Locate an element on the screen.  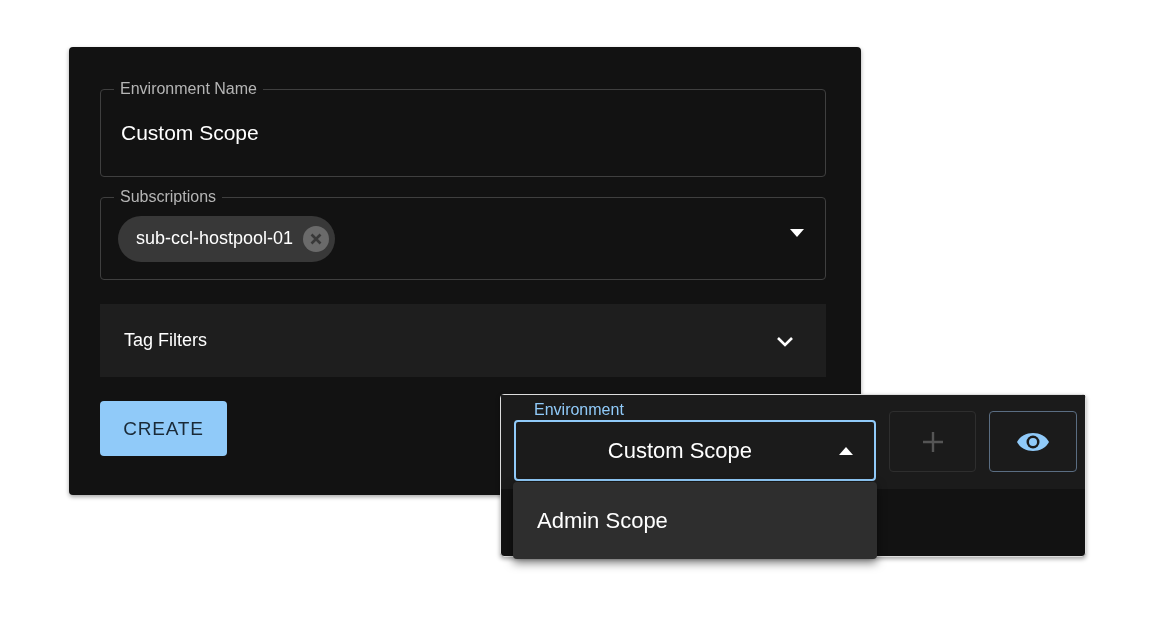
plus-icon is located at coordinates (932, 441).